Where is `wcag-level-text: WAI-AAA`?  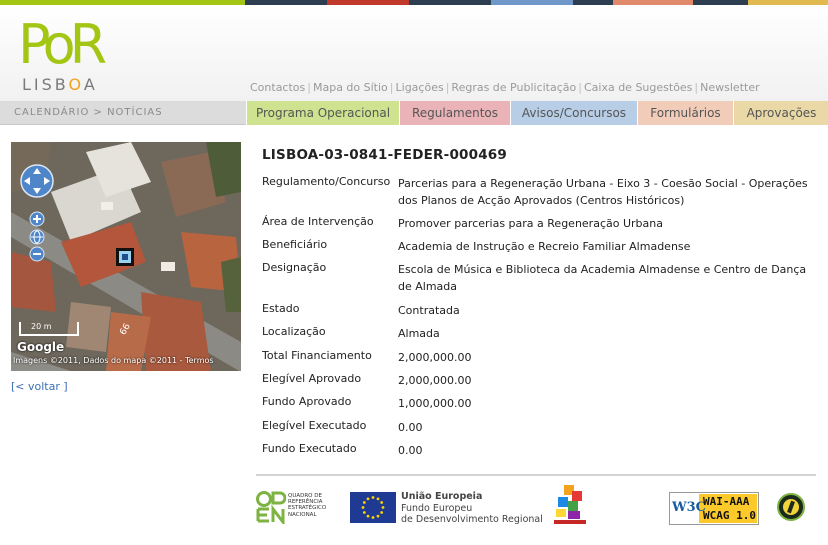
wcag-level-text: WAI-AAA is located at coordinates (726, 501).